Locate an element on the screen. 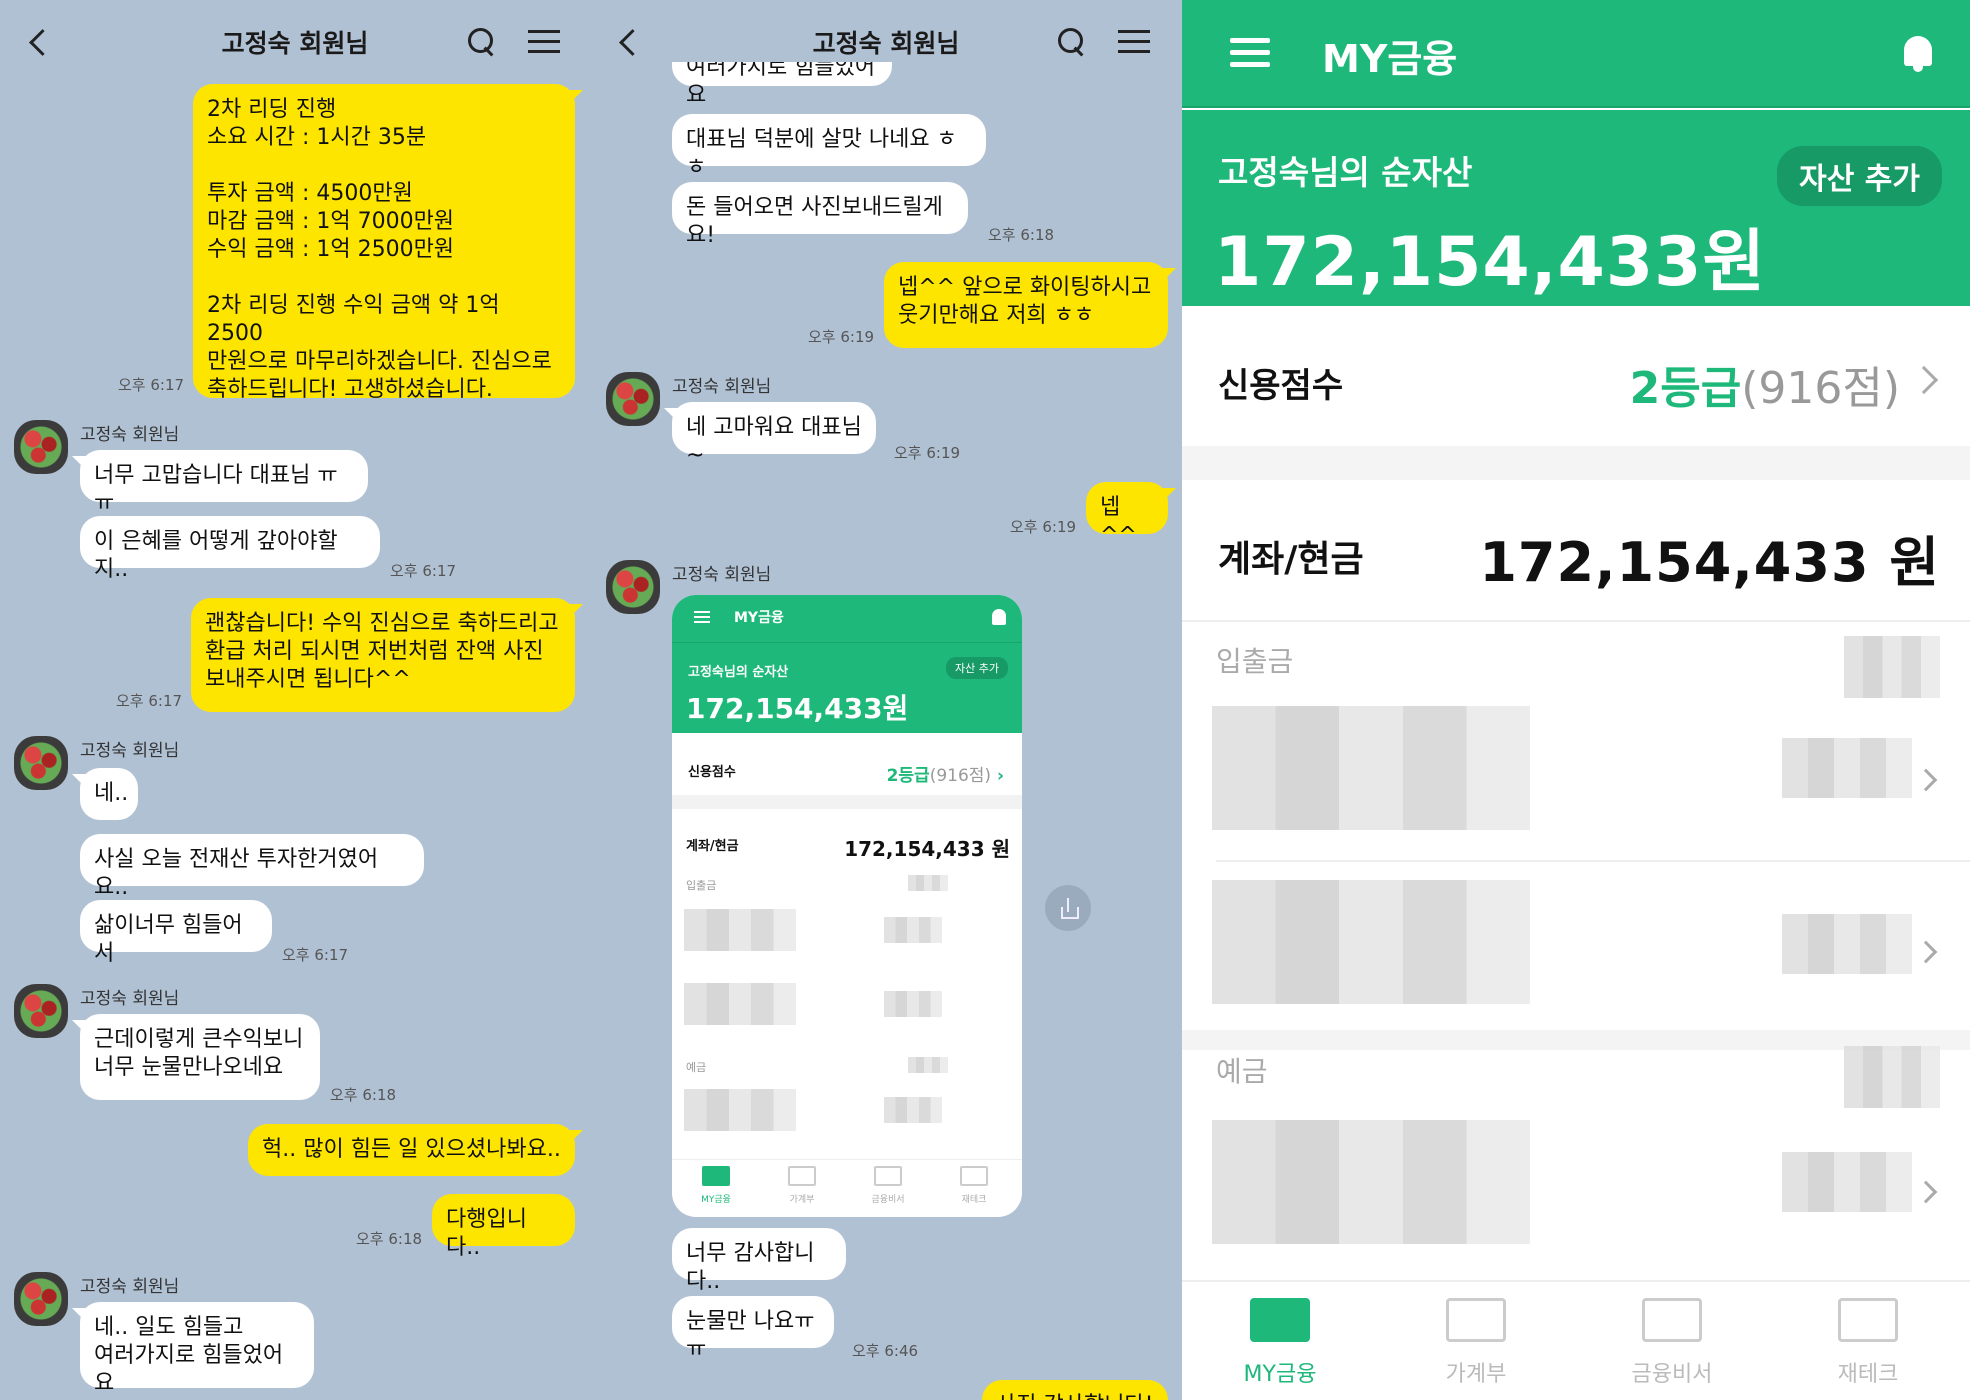  account-cash-value: 172,154,433 원 is located at coordinates (927, 849).